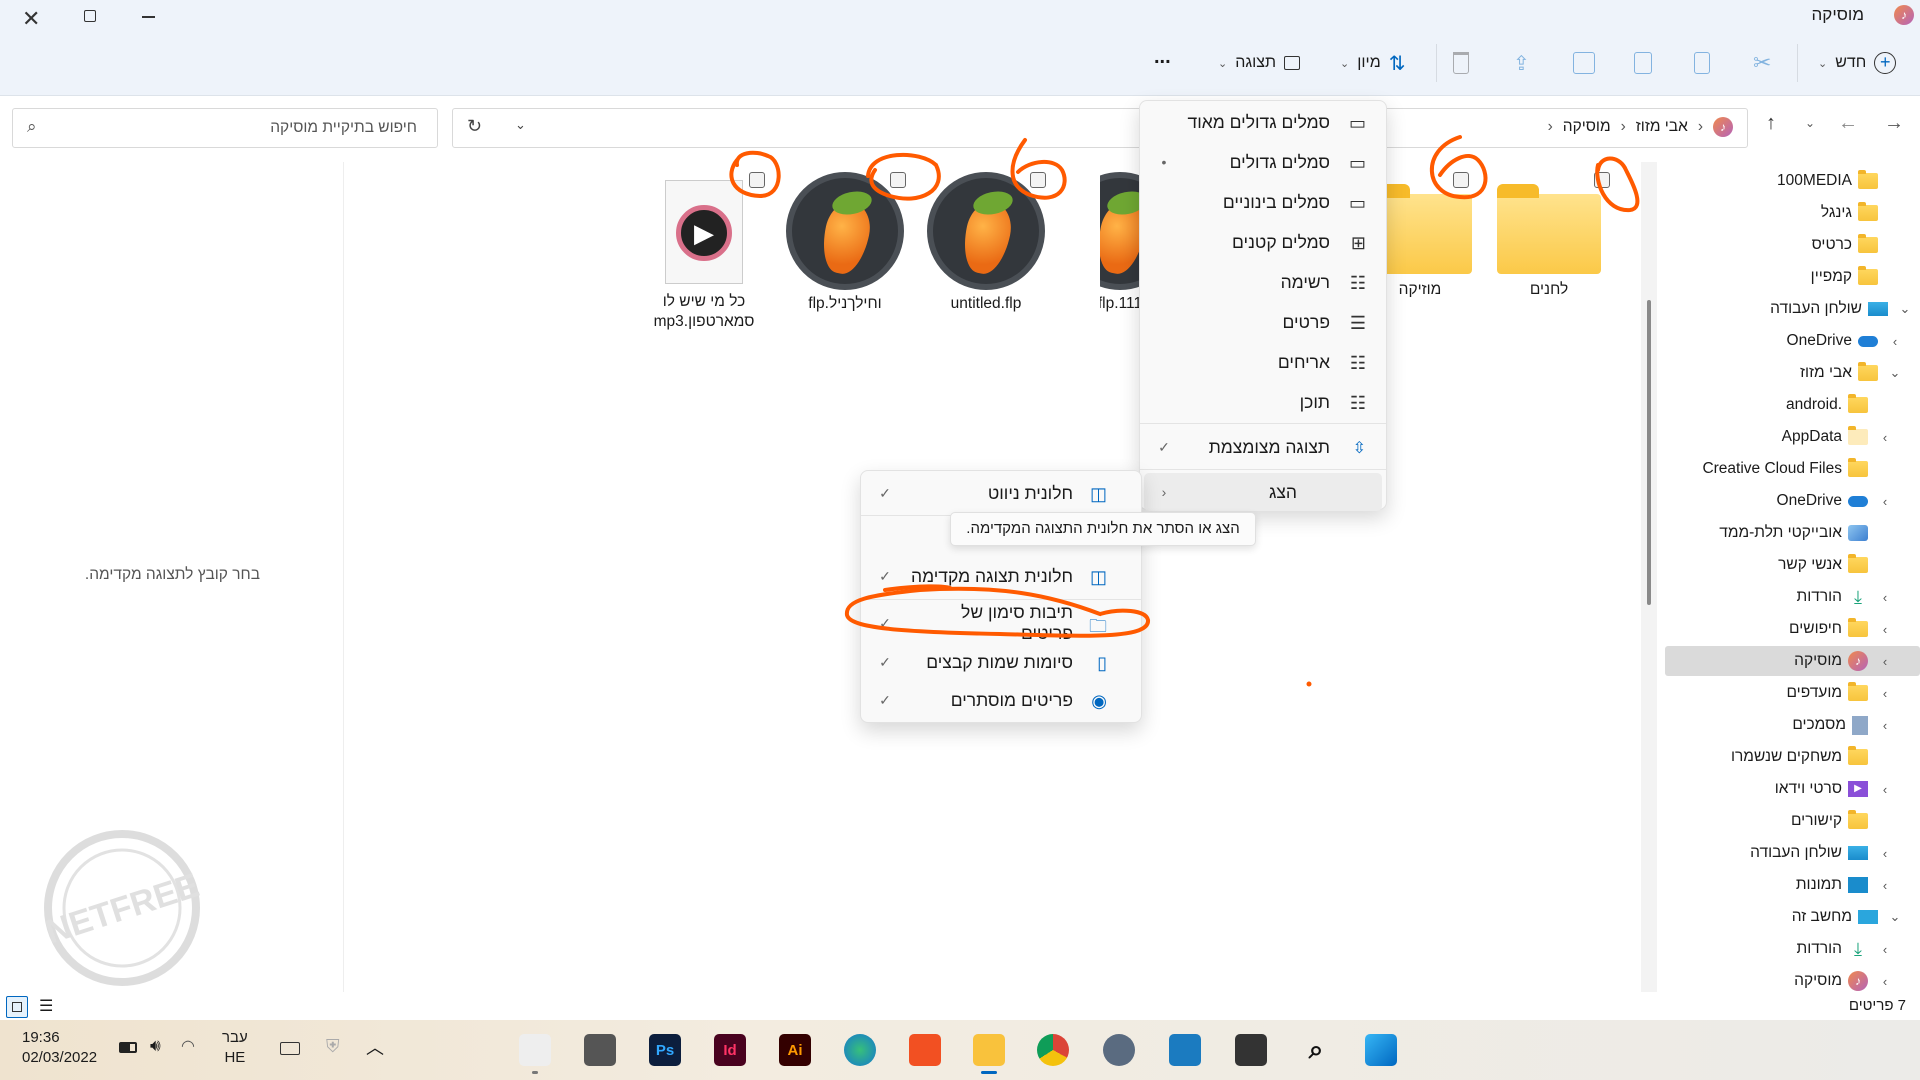 This screenshot has height=1080, width=1920. I want to click on sidebar-item: אובייקטי תלת-ממד, so click(1792, 533).